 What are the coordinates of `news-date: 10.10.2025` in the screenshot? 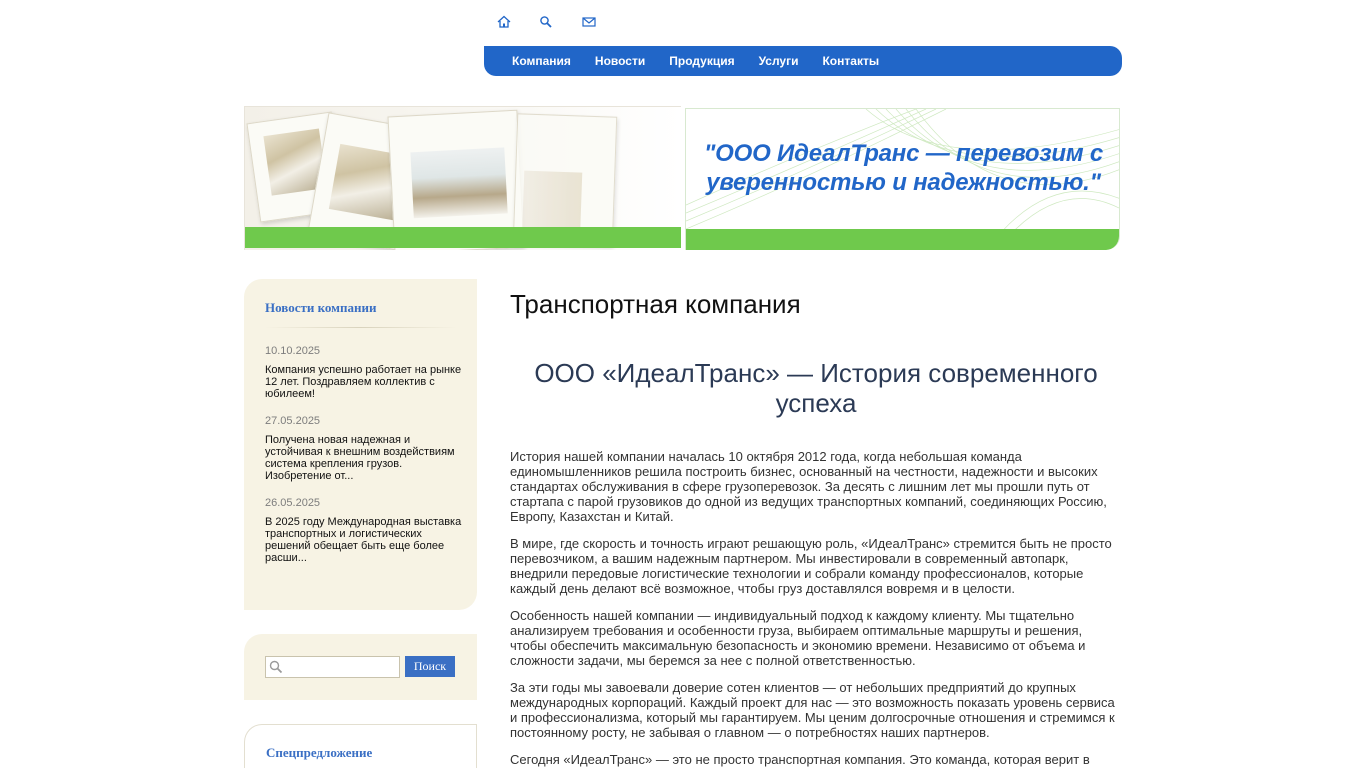 It's located at (293, 351).